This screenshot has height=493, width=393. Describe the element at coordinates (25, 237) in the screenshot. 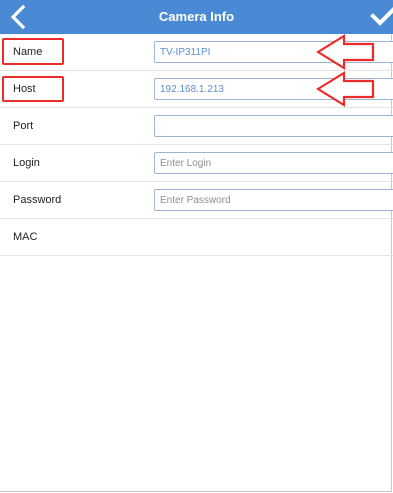

I see `mac-label: MAC` at that location.